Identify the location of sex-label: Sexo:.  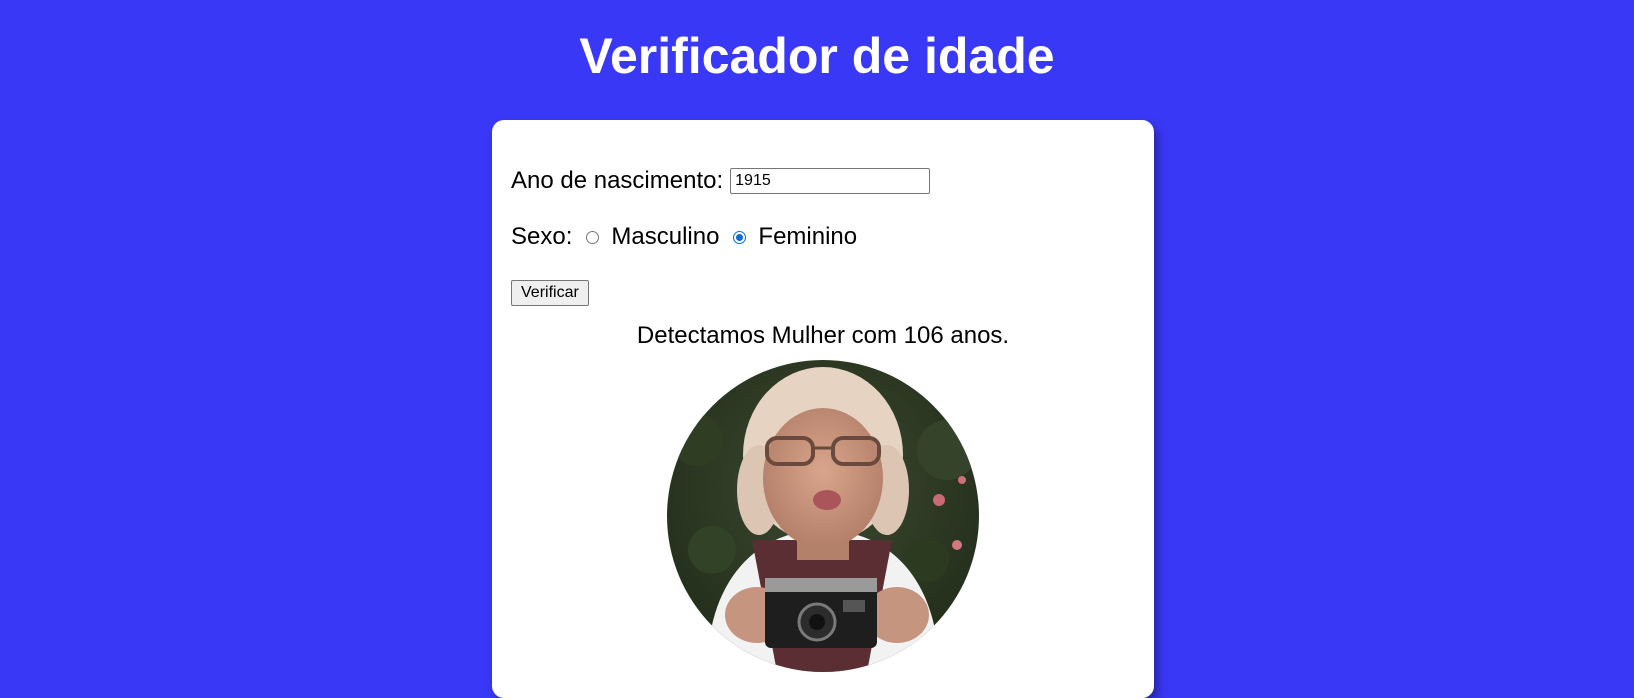
(542, 236).